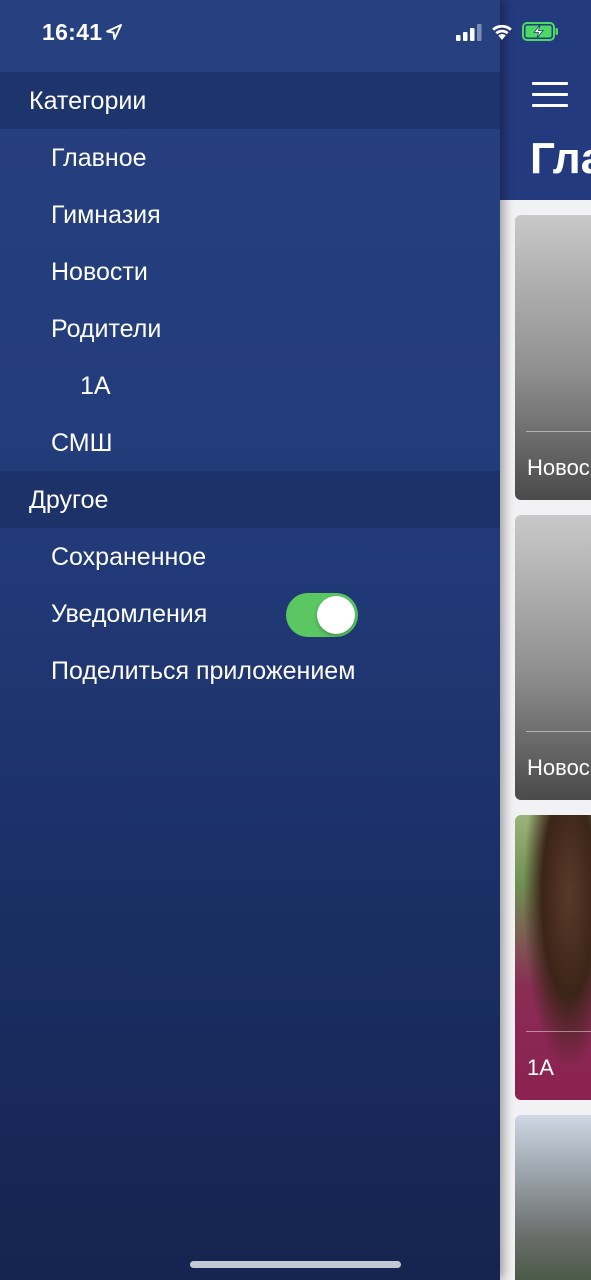 This screenshot has height=1280, width=591. What do you see at coordinates (250, 613) in the screenshot?
I see `menu-item-notifications: Уведомления` at bounding box center [250, 613].